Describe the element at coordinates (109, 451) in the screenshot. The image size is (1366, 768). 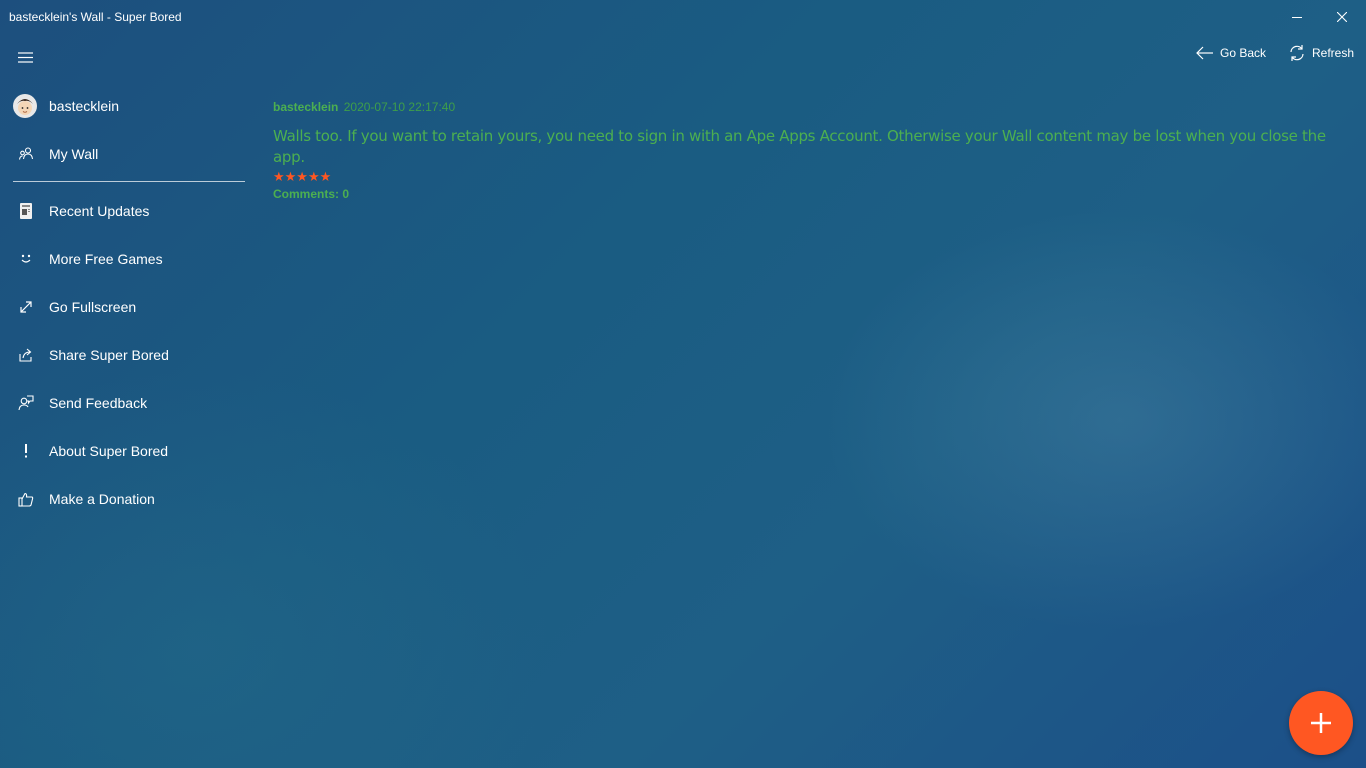
I see `sidebar-item-label: About Super Bored` at that location.